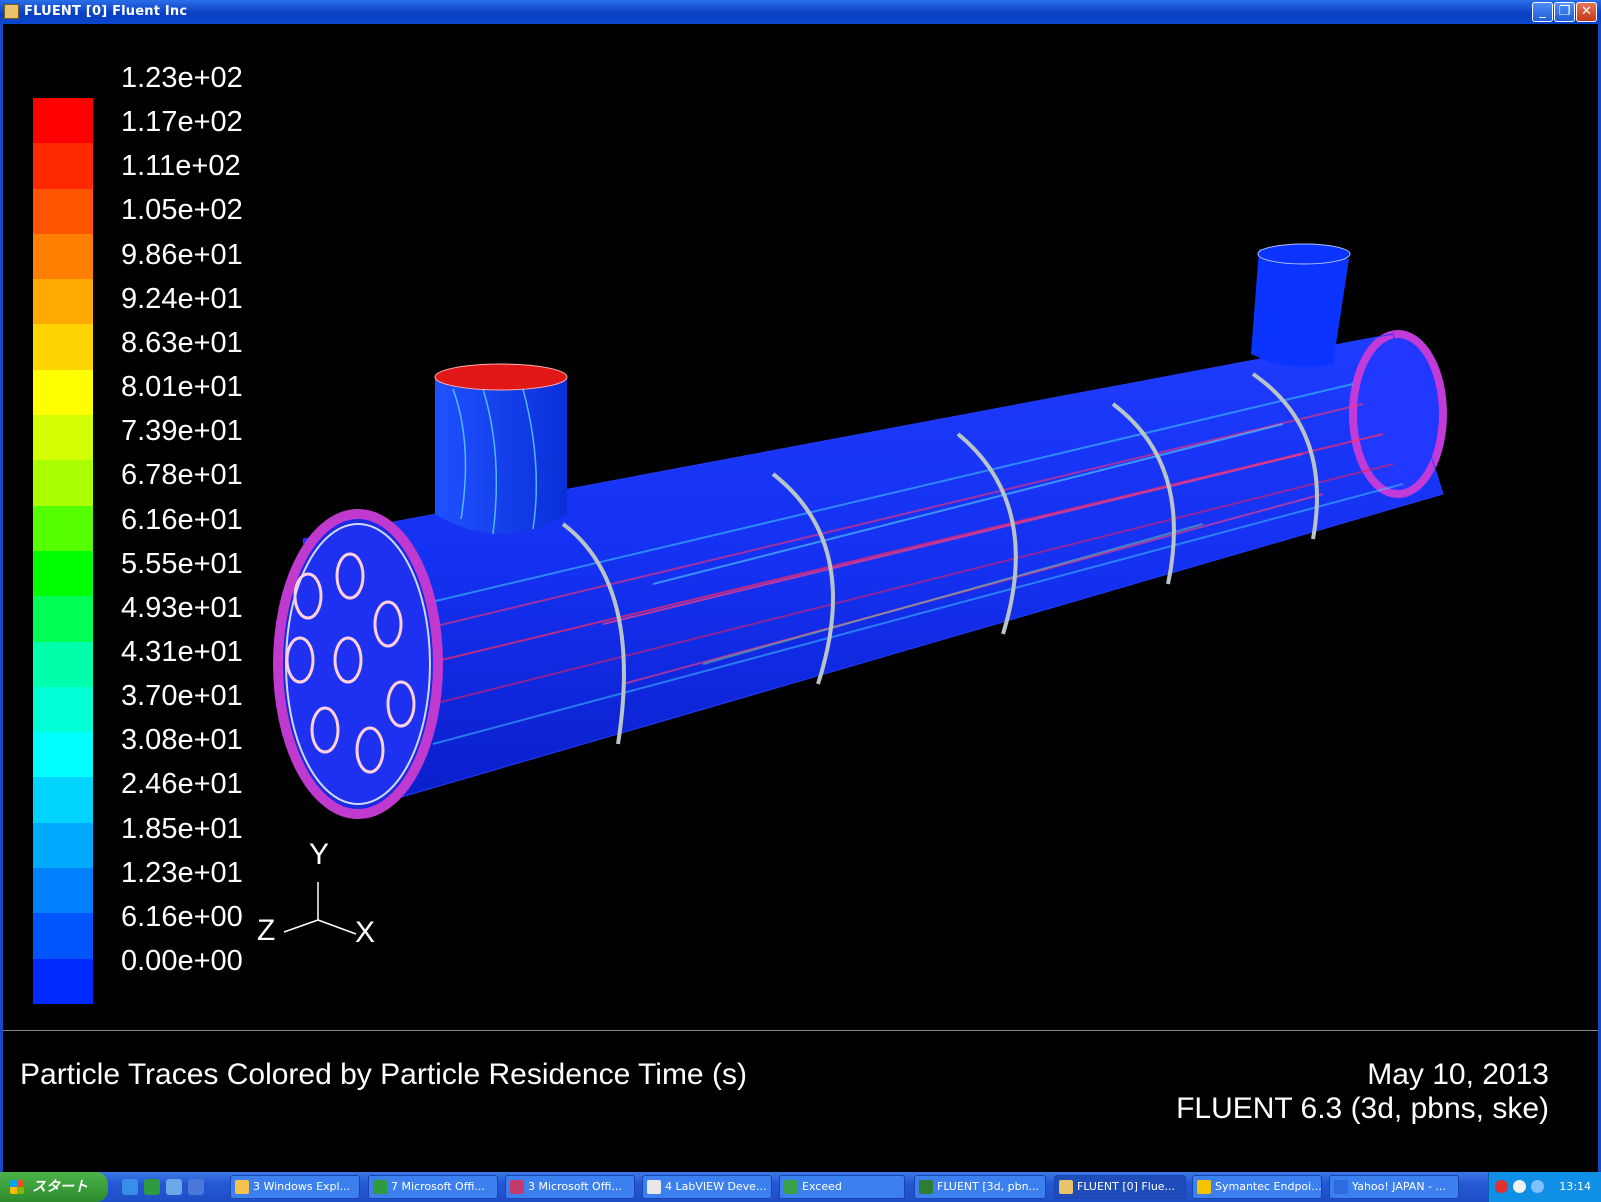 The image size is (1601, 1202). What do you see at coordinates (182, 298) in the screenshot?
I see `colormap-tick-label: 9.24e+01` at bounding box center [182, 298].